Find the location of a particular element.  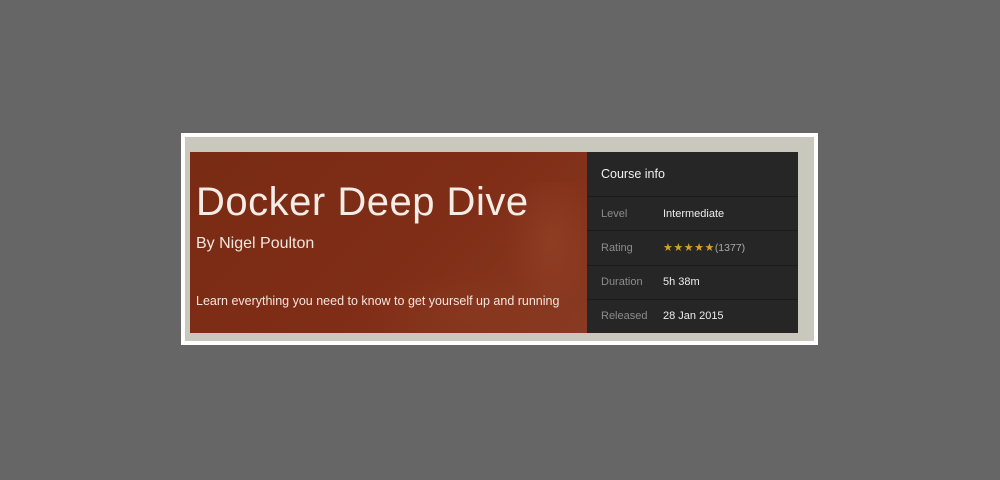

course-title: Docker Deep Dive is located at coordinates (362, 202).